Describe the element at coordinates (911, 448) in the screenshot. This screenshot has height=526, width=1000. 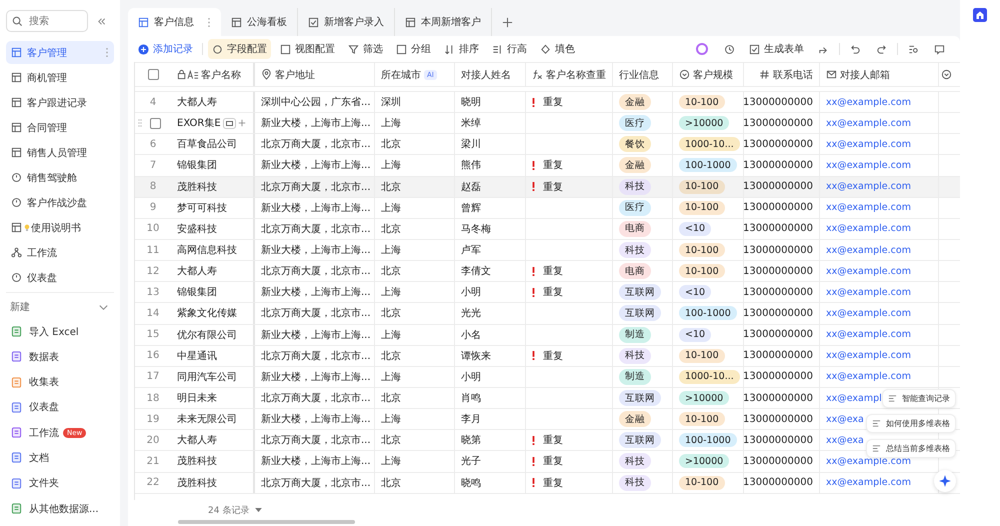
I see `suggestion-chip: 总结当前多维表格` at that location.